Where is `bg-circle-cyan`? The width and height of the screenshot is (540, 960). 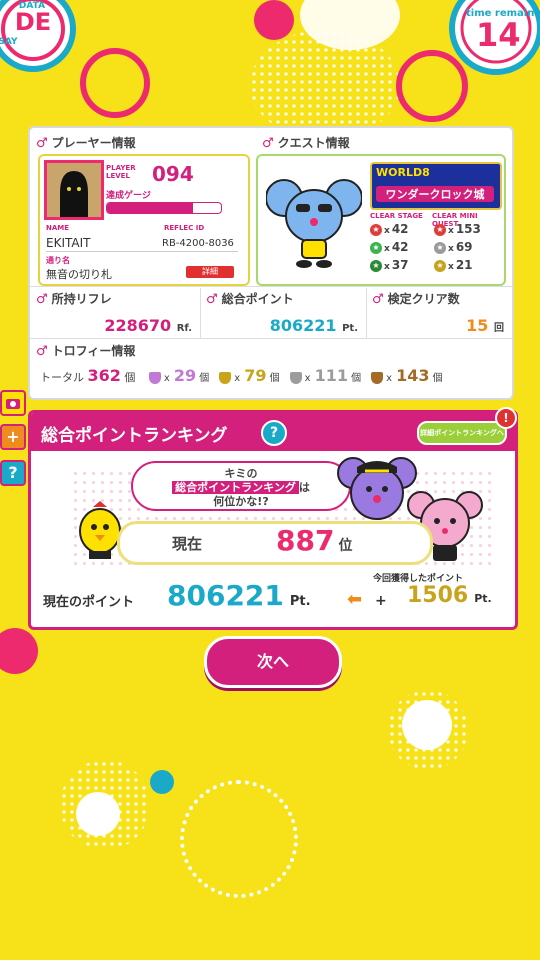 bg-circle-cyan is located at coordinates (162, 782).